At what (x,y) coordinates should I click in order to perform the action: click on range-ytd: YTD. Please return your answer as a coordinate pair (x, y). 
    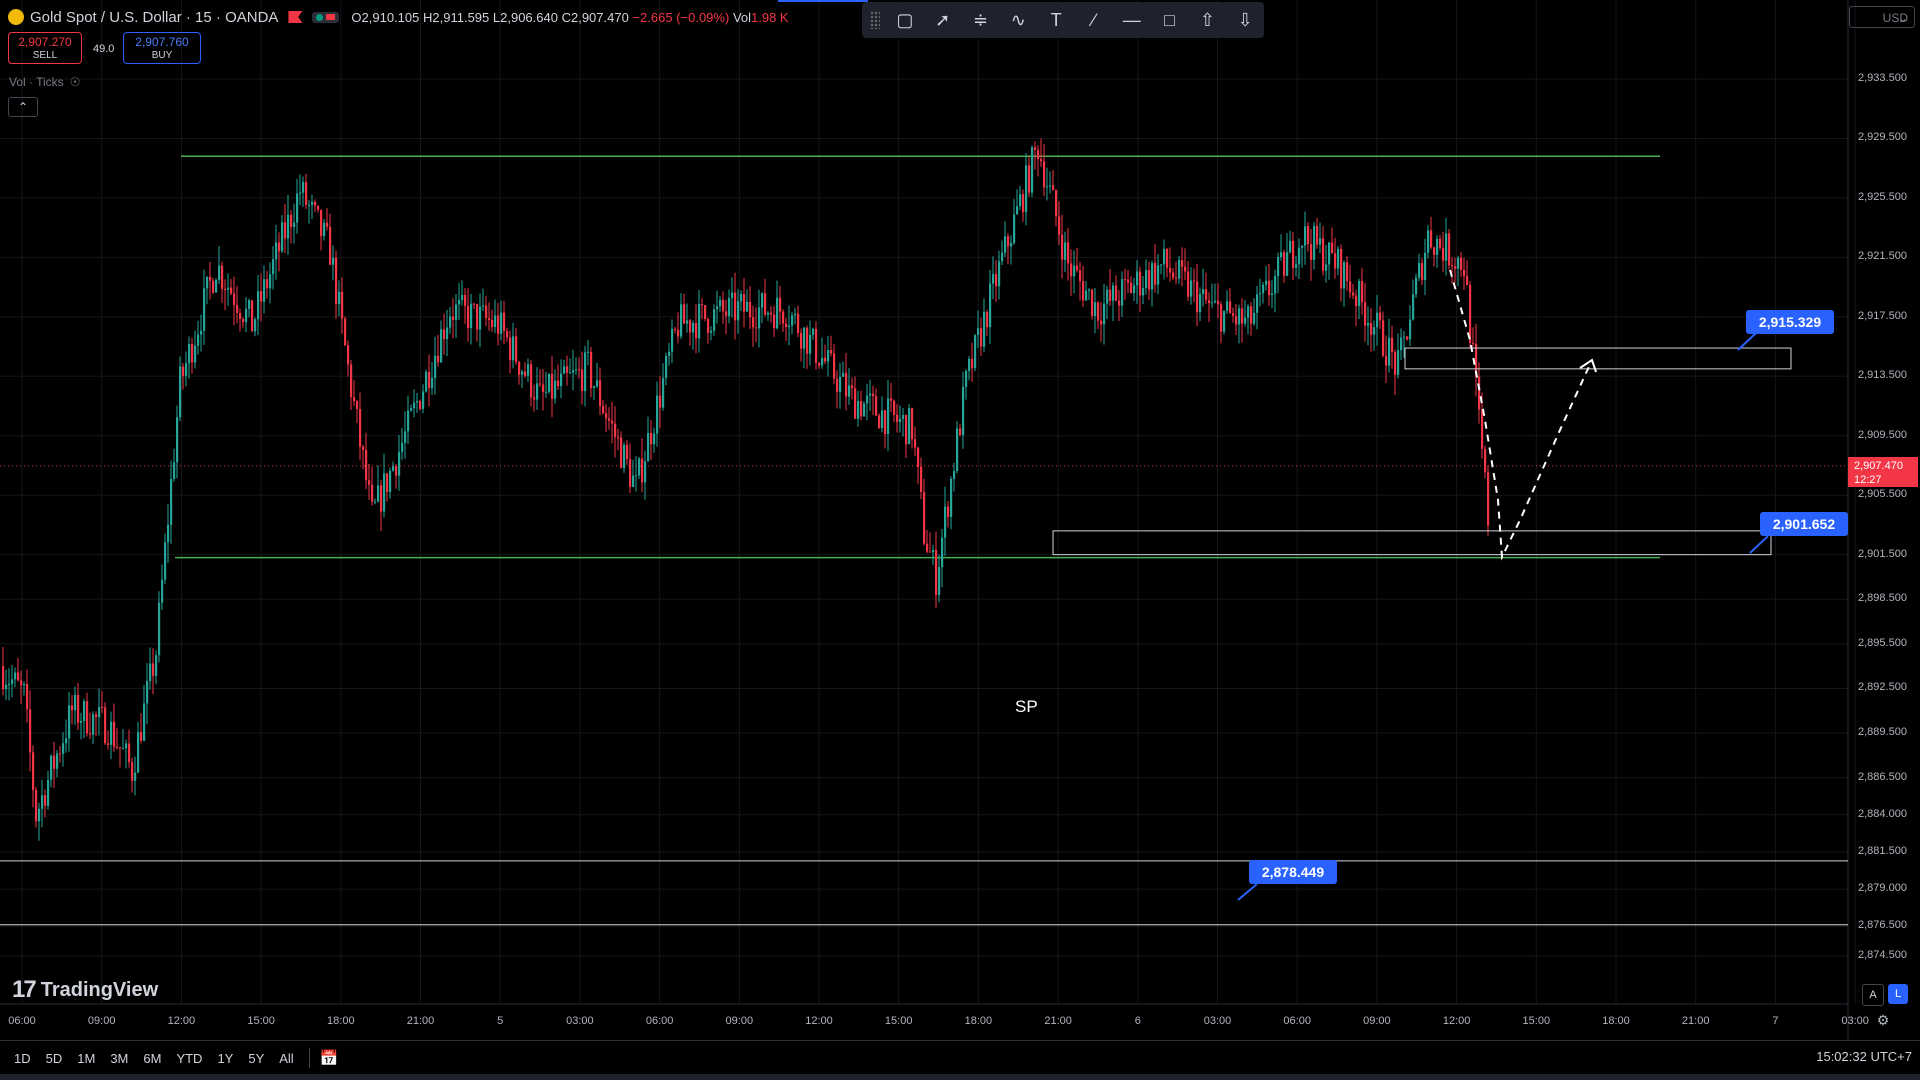
    Looking at the image, I should click on (189, 1058).